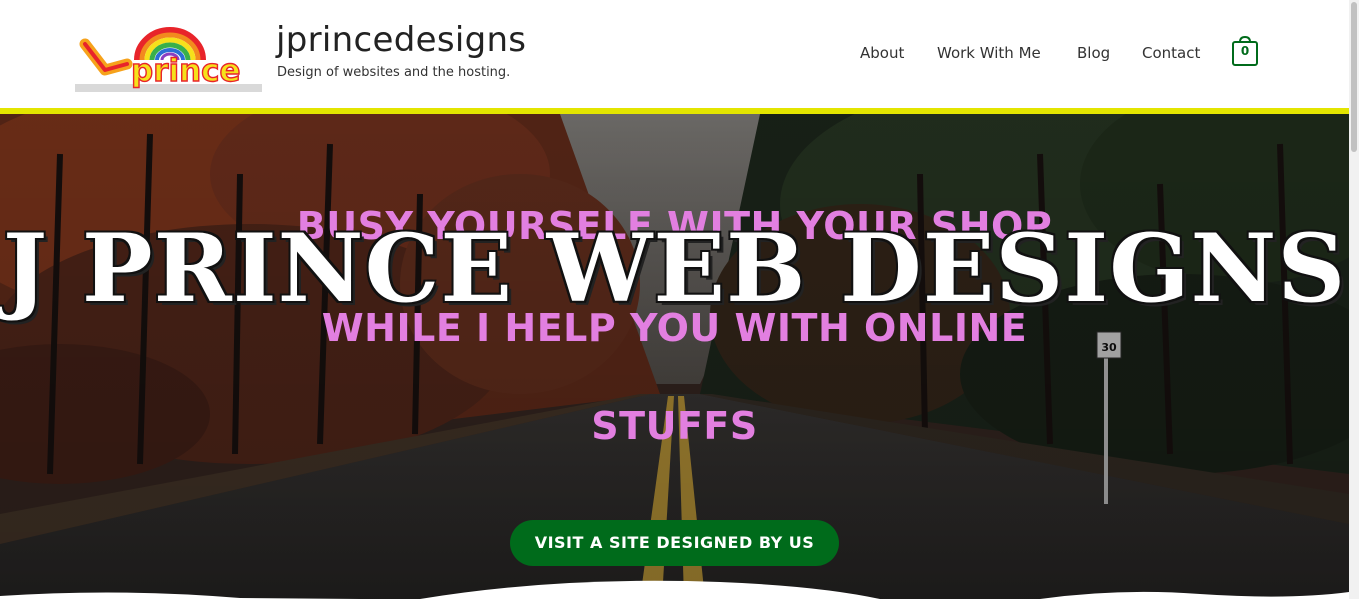  Describe the element at coordinates (674, 543) in the screenshot. I see `visit-site-button: VISIT A SITE DESIGNED BY US` at that location.